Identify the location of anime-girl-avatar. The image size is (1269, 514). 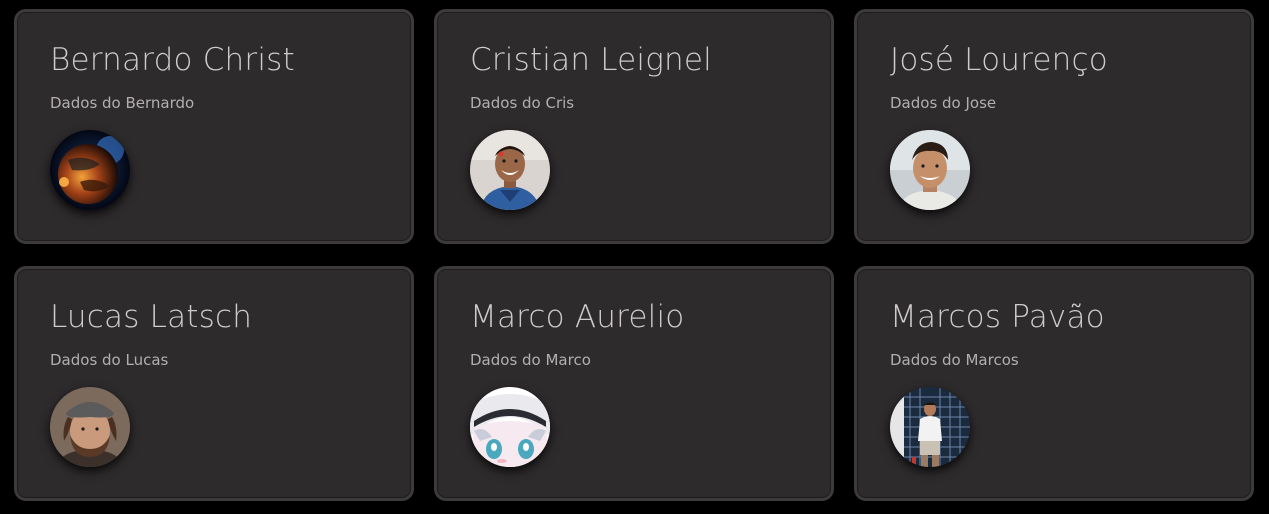
(510, 427).